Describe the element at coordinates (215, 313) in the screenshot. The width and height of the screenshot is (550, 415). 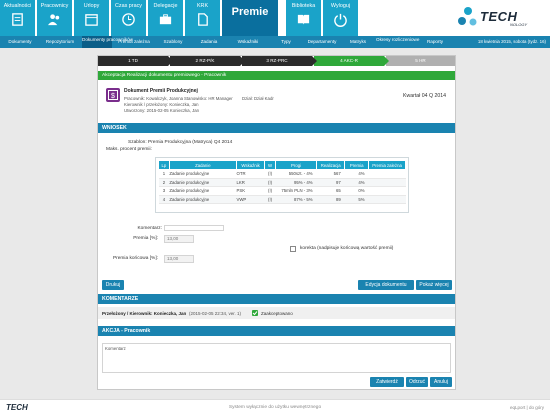
I see `comment-date: (2015-02-05 22:34, ver. 1)` at that location.